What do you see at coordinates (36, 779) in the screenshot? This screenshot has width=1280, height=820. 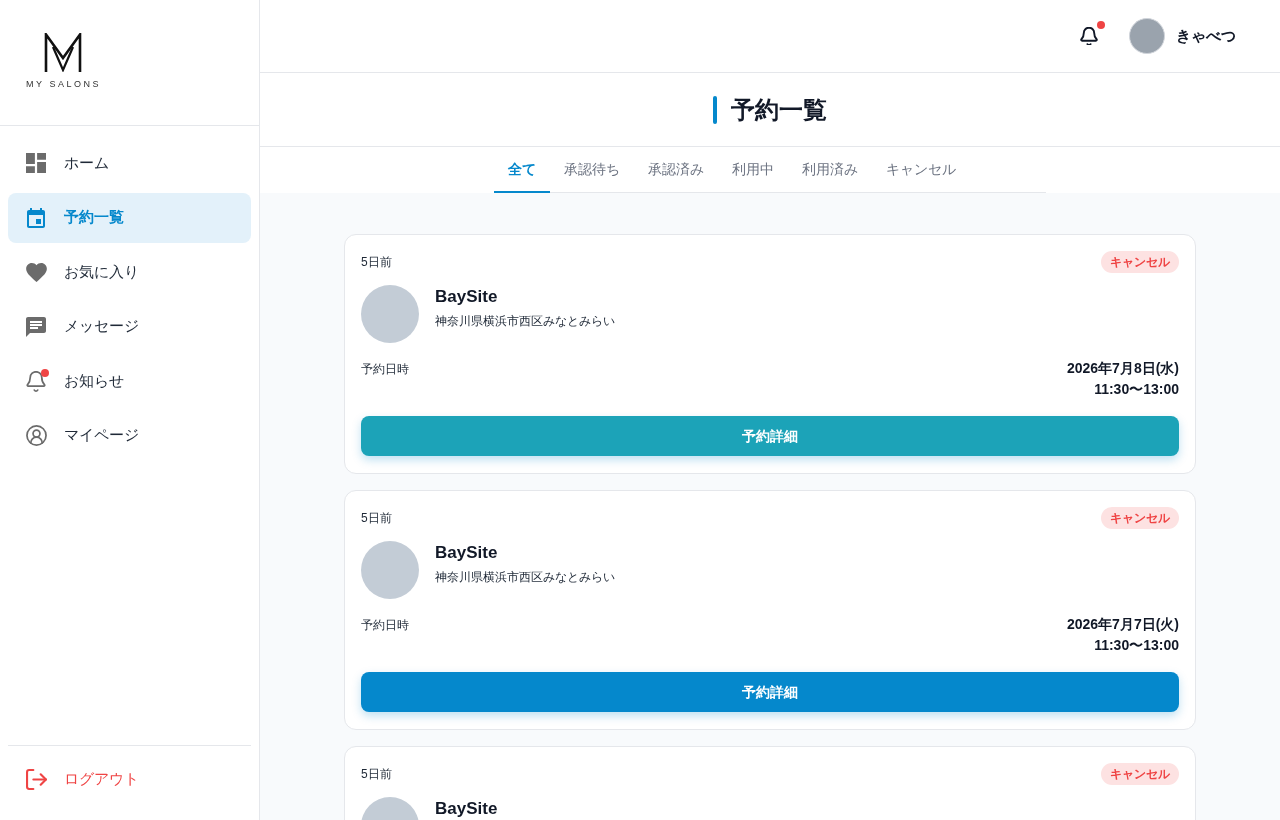 I see `logout-icon` at bounding box center [36, 779].